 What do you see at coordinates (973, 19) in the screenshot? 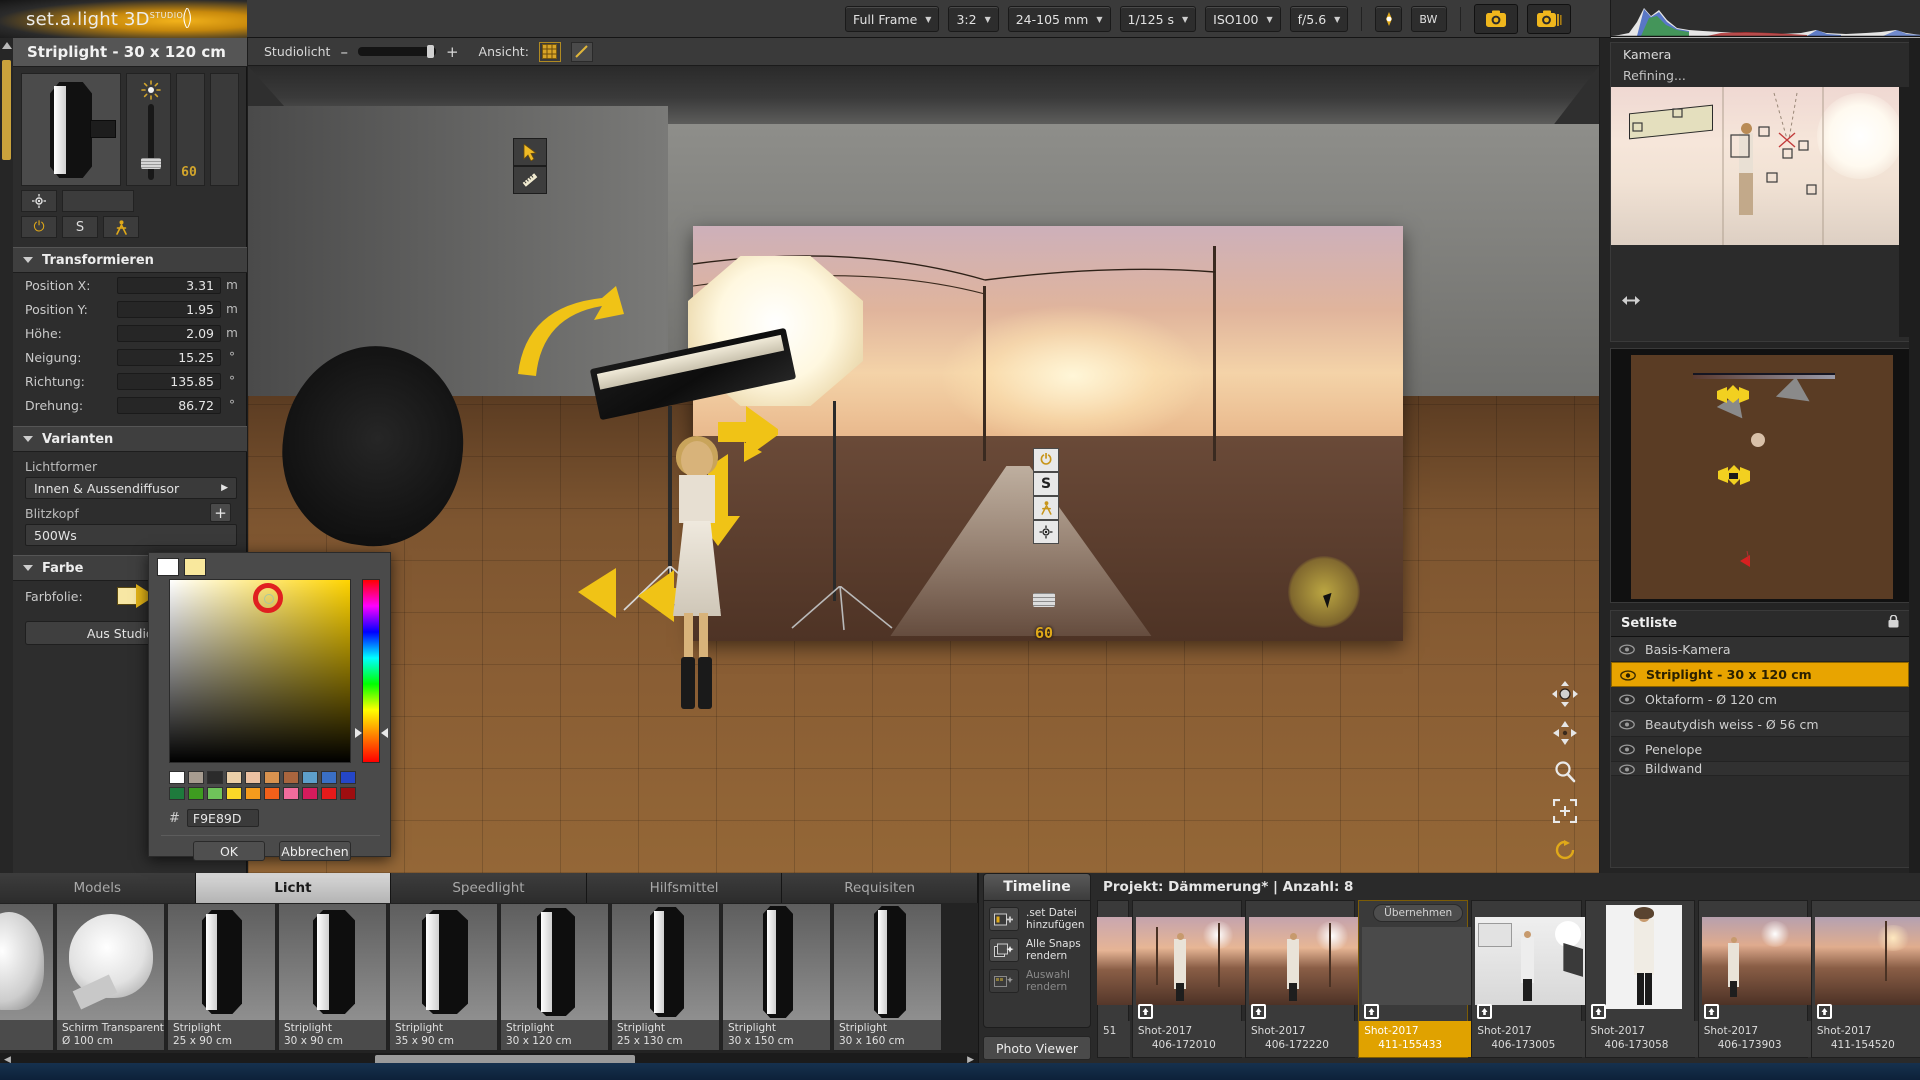
I see `aspect-dropdown: 3:2 ▼` at bounding box center [973, 19].